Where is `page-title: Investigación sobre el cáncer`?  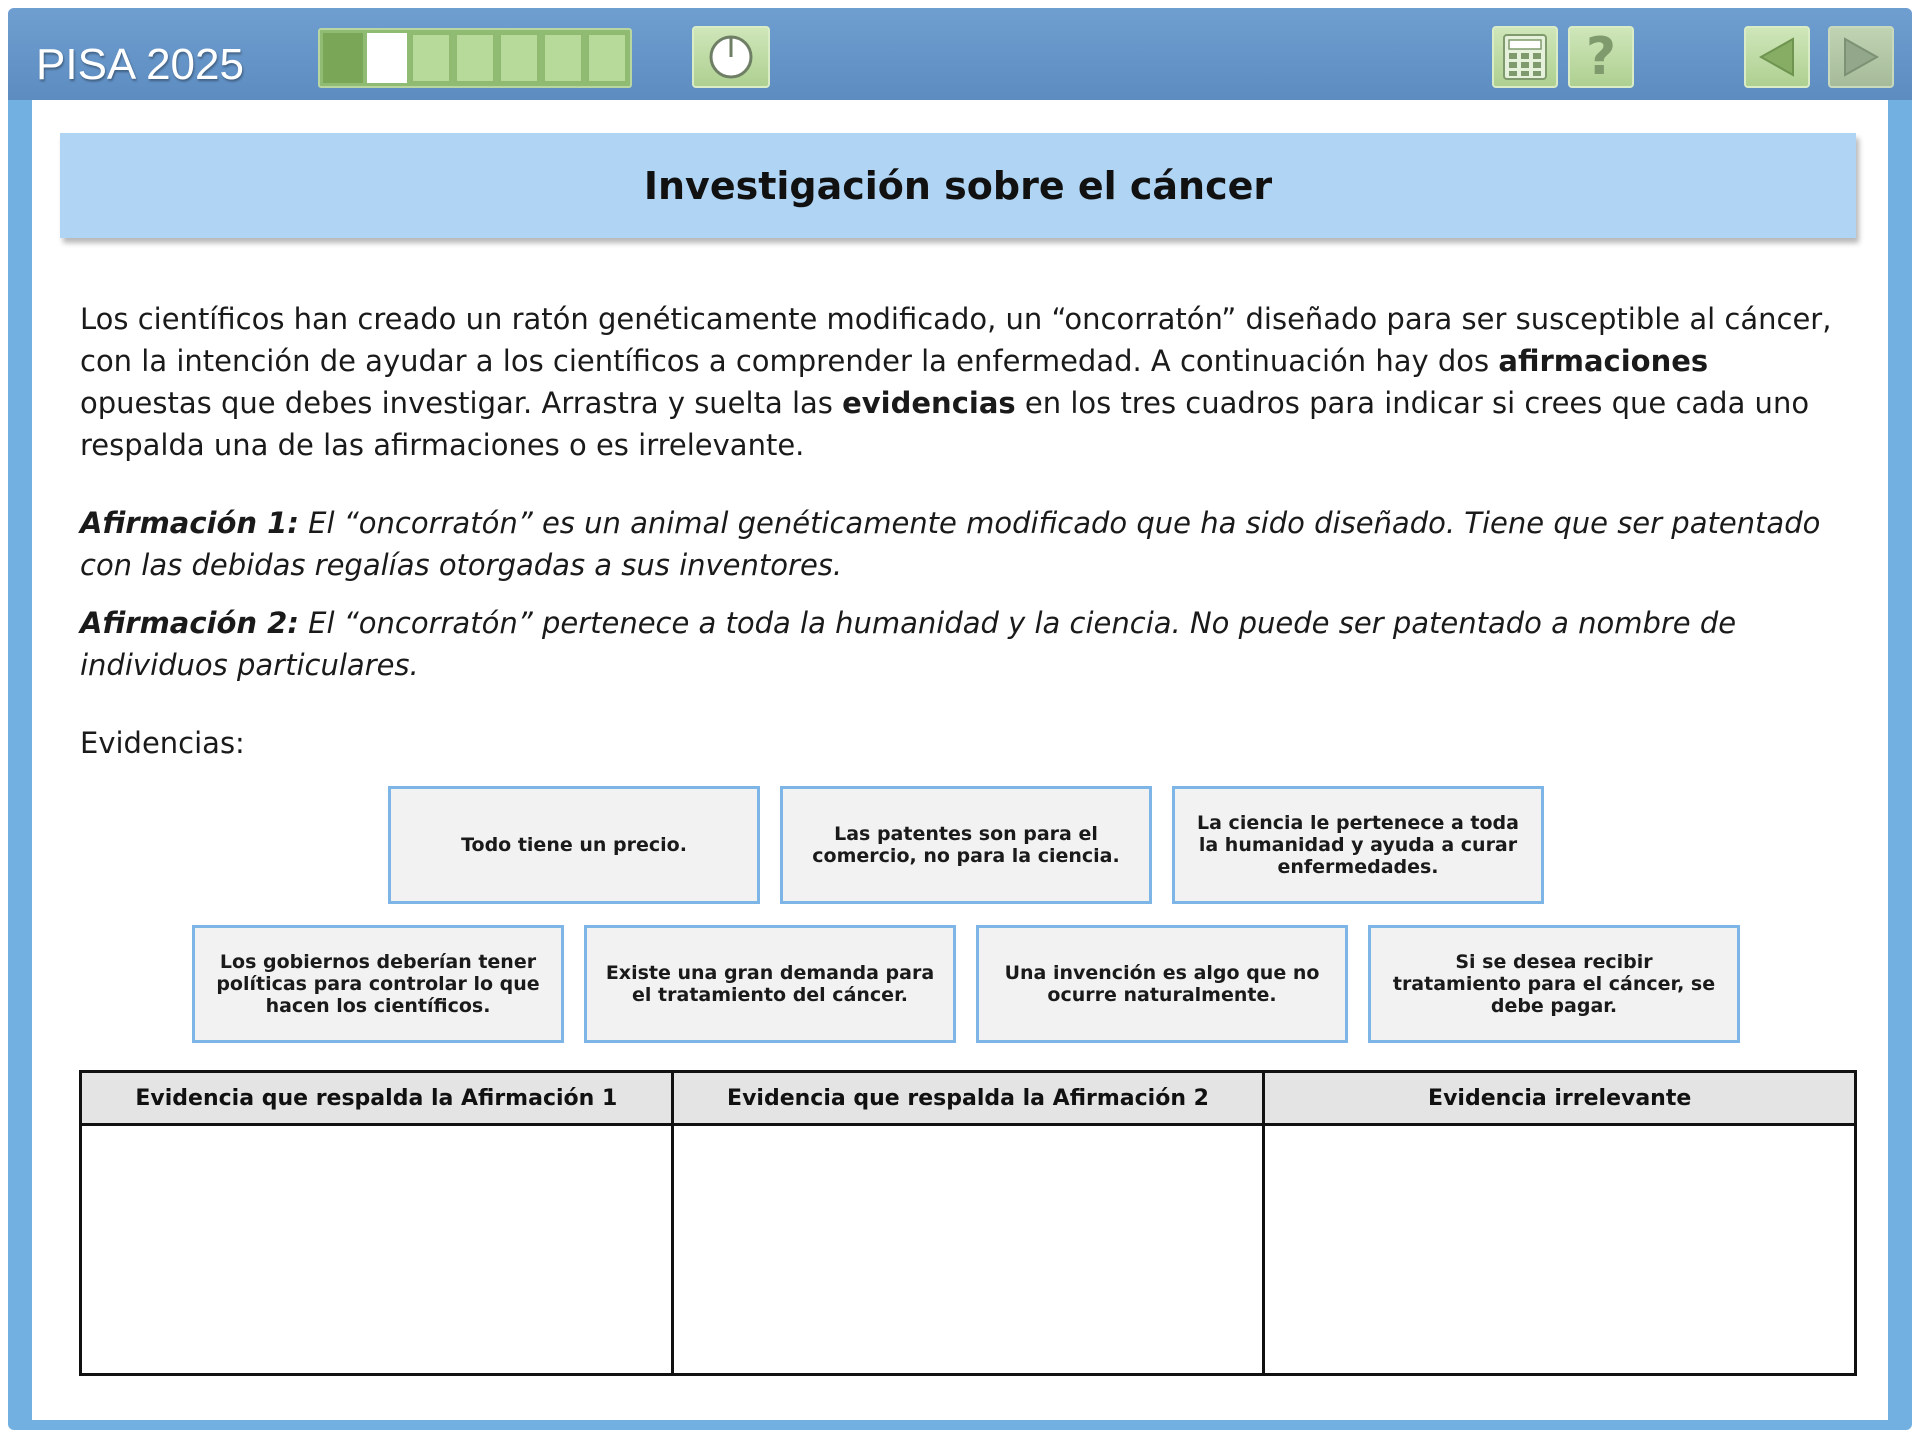
page-title: Investigación sobre el cáncer is located at coordinates (958, 185).